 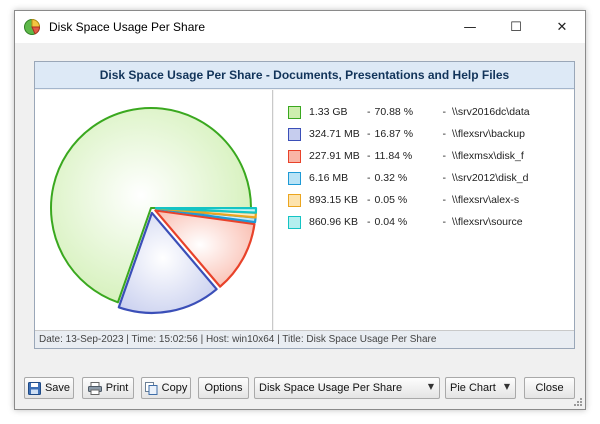 What do you see at coordinates (391, 178) in the screenshot?
I see `legend-percent: 0.32 %` at bounding box center [391, 178].